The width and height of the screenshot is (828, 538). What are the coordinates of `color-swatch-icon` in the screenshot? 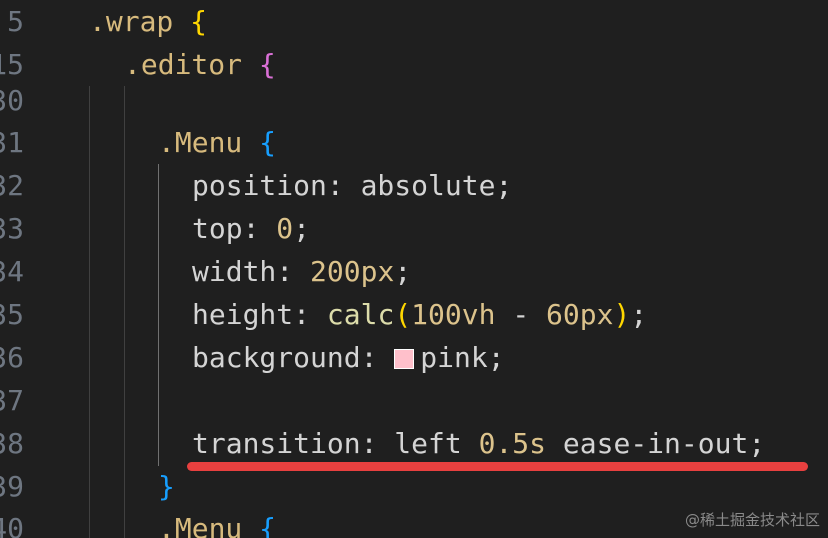 It's located at (404, 359).